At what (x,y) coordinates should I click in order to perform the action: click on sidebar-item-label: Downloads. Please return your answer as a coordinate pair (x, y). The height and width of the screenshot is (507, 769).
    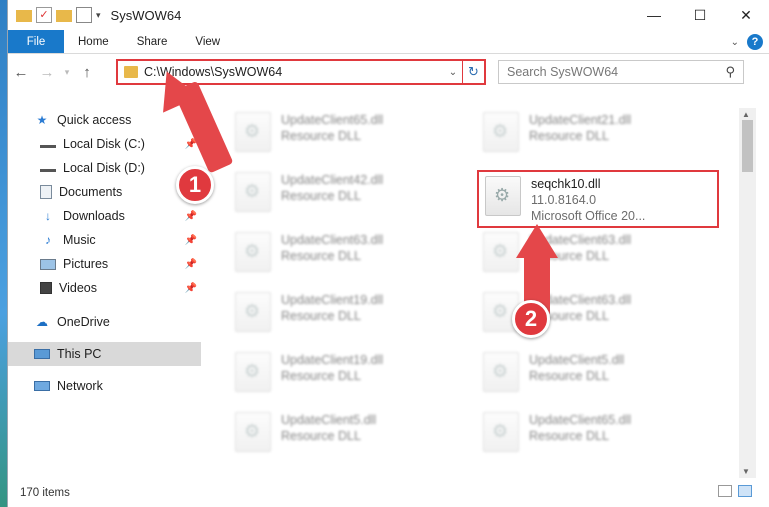
    Looking at the image, I should click on (94, 216).